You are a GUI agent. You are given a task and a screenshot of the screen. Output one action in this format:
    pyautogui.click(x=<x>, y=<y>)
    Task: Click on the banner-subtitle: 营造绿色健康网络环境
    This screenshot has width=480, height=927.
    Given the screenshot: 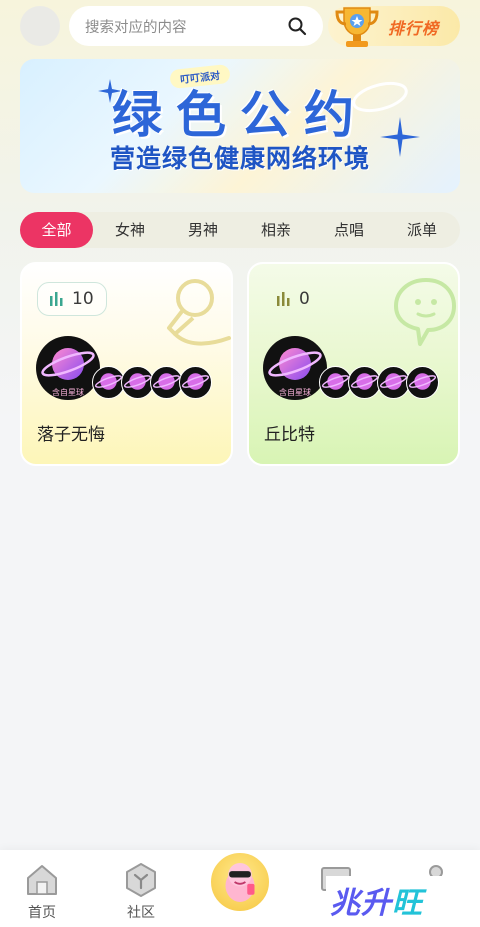 What is the action you would take?
    pyautogui.click(x=239, y=158)
    